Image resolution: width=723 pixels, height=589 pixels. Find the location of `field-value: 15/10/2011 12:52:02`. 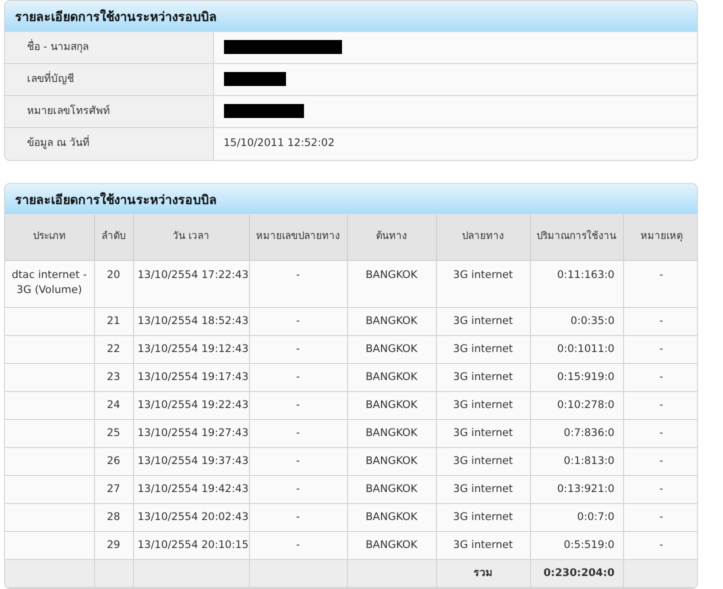

field-value: 15/10/2011 12:52:02 is located at coordinates (455, 144).